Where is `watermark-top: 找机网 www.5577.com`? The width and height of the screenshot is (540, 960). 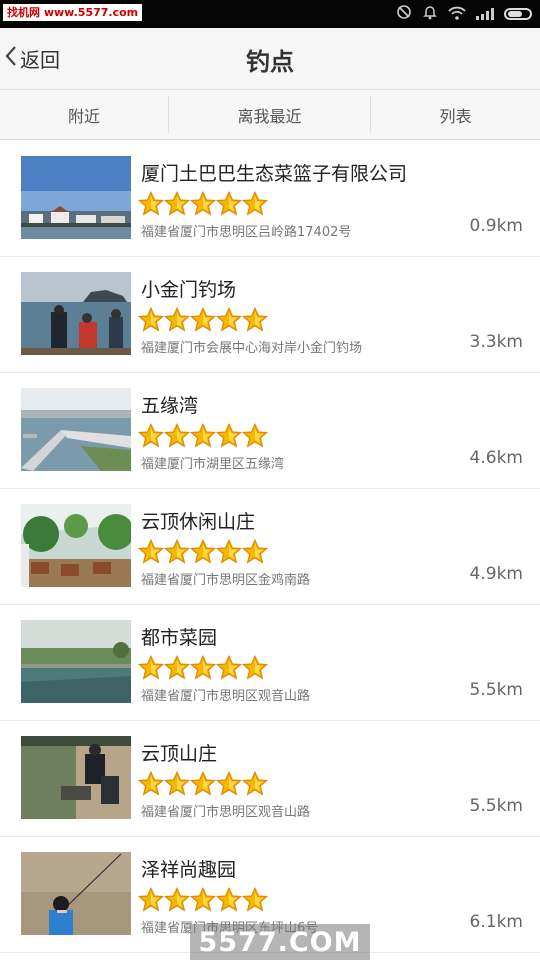
watermark-top: 找机网 www.5577.com is located at coordinates (73, 12).